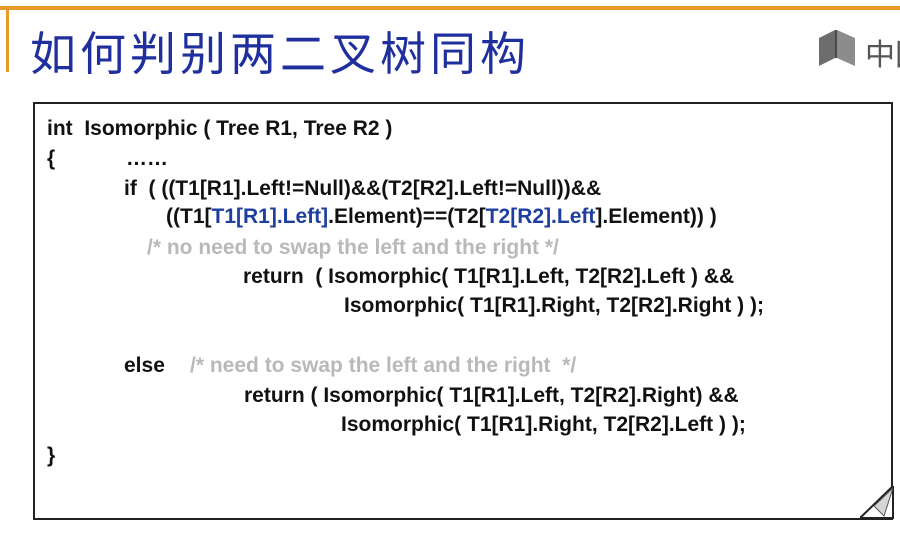 This screenshot has height=548, width=900. I want to click on logo-text: 中国, so click(882, 54).